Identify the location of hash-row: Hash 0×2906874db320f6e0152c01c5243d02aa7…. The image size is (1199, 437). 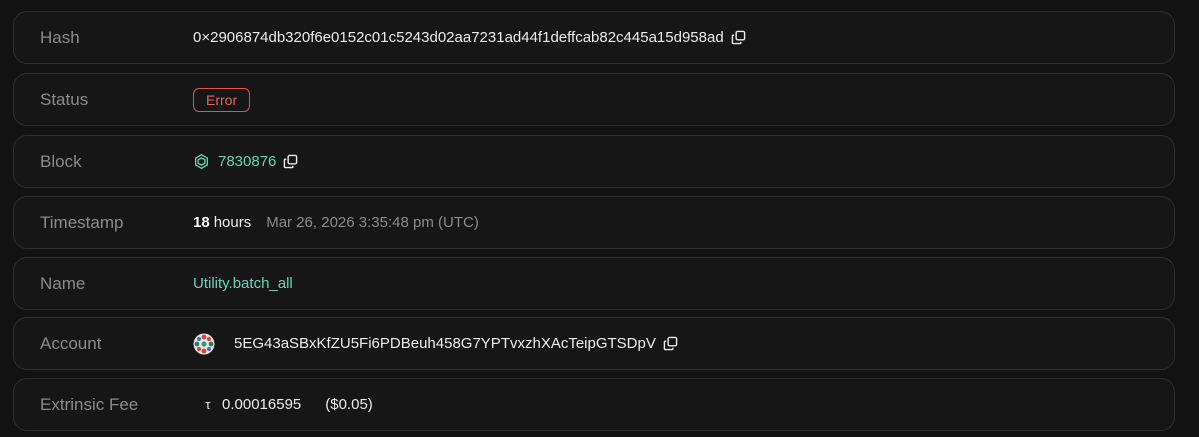
(594, 37).